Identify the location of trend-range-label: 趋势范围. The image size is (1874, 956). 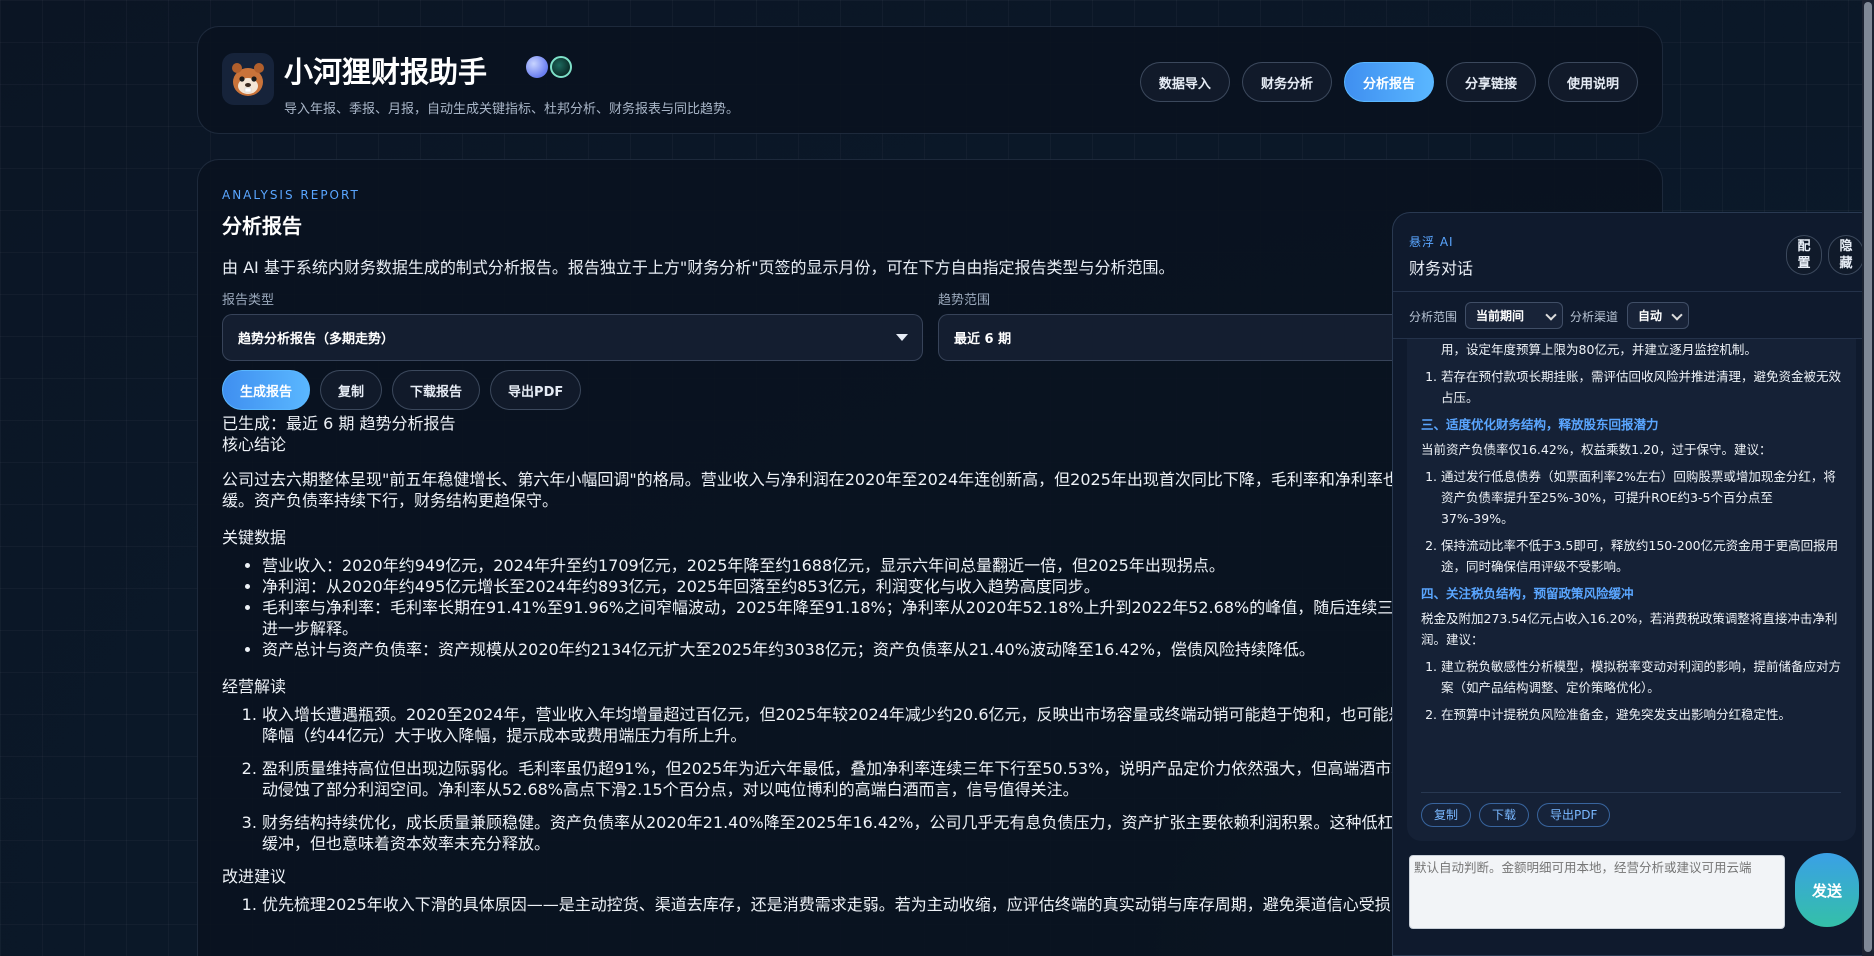
(964, 300).